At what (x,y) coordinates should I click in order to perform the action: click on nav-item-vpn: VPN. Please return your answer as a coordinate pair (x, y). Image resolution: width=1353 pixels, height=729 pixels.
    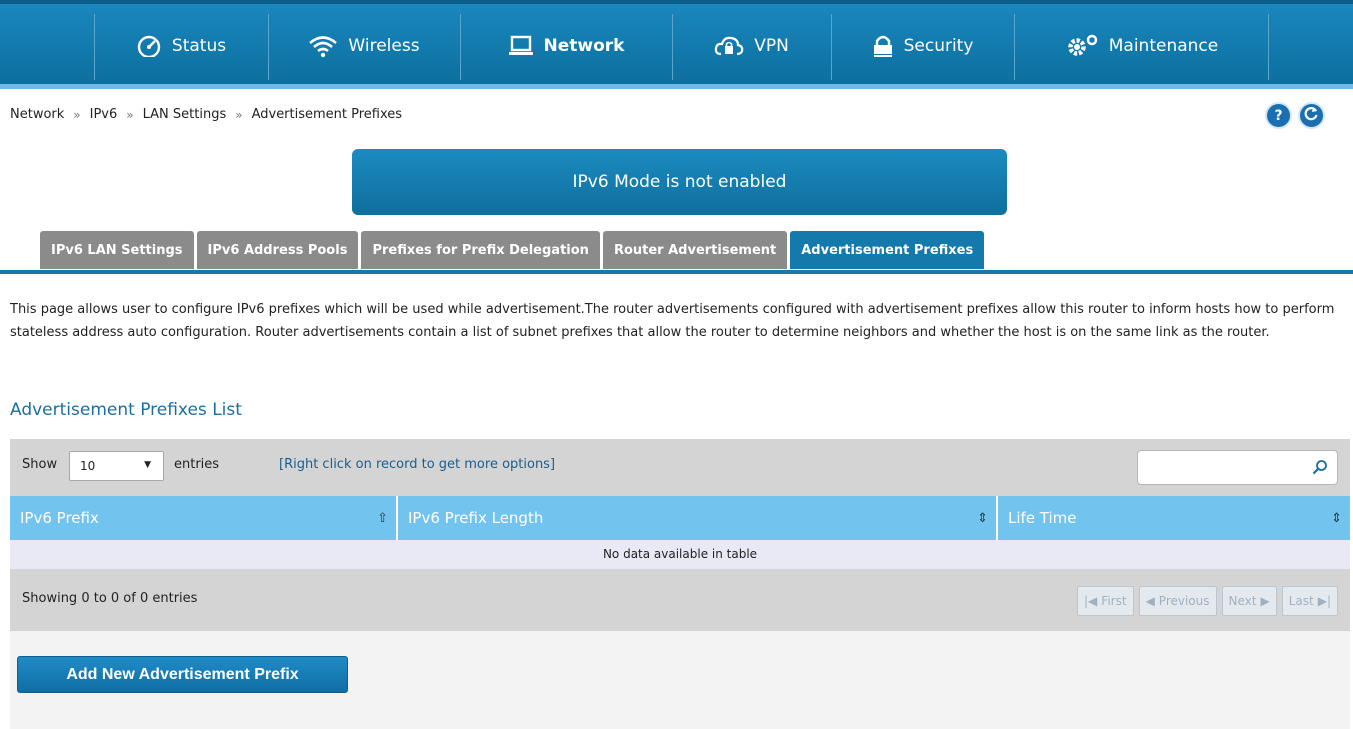
    Looking at the image, I should click on (751, 46).